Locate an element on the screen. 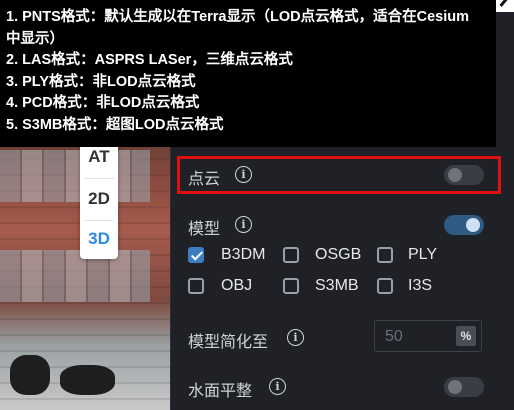 The image size is (514, 410). tooltip-line: 5. S3MB格式：超图LOD点云格式 is located at coordinates (115, 124).